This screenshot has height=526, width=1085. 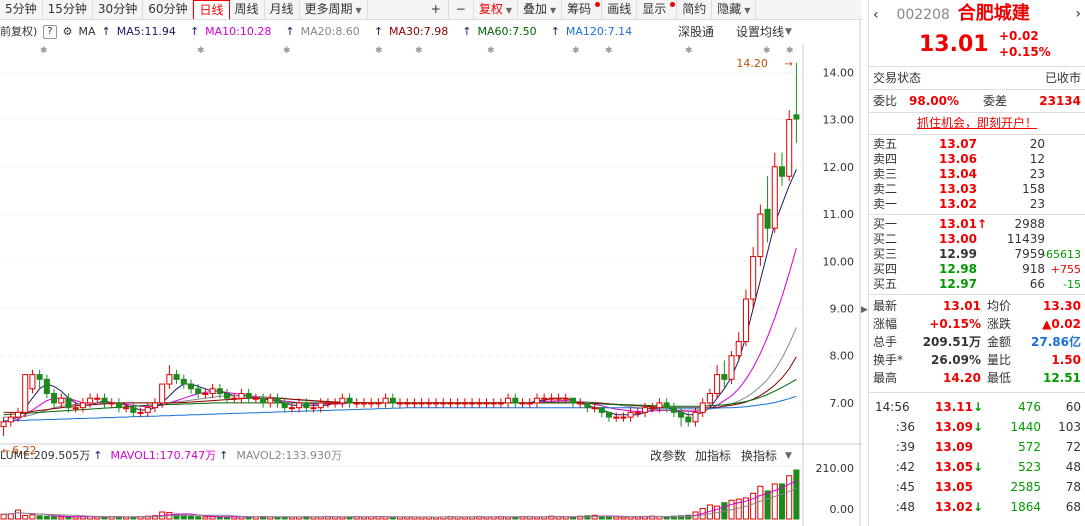 What do you see at coordinates (1073, 507) in the screenshot?
I see `tick-count: 68` at bounding box center [1073, 507].